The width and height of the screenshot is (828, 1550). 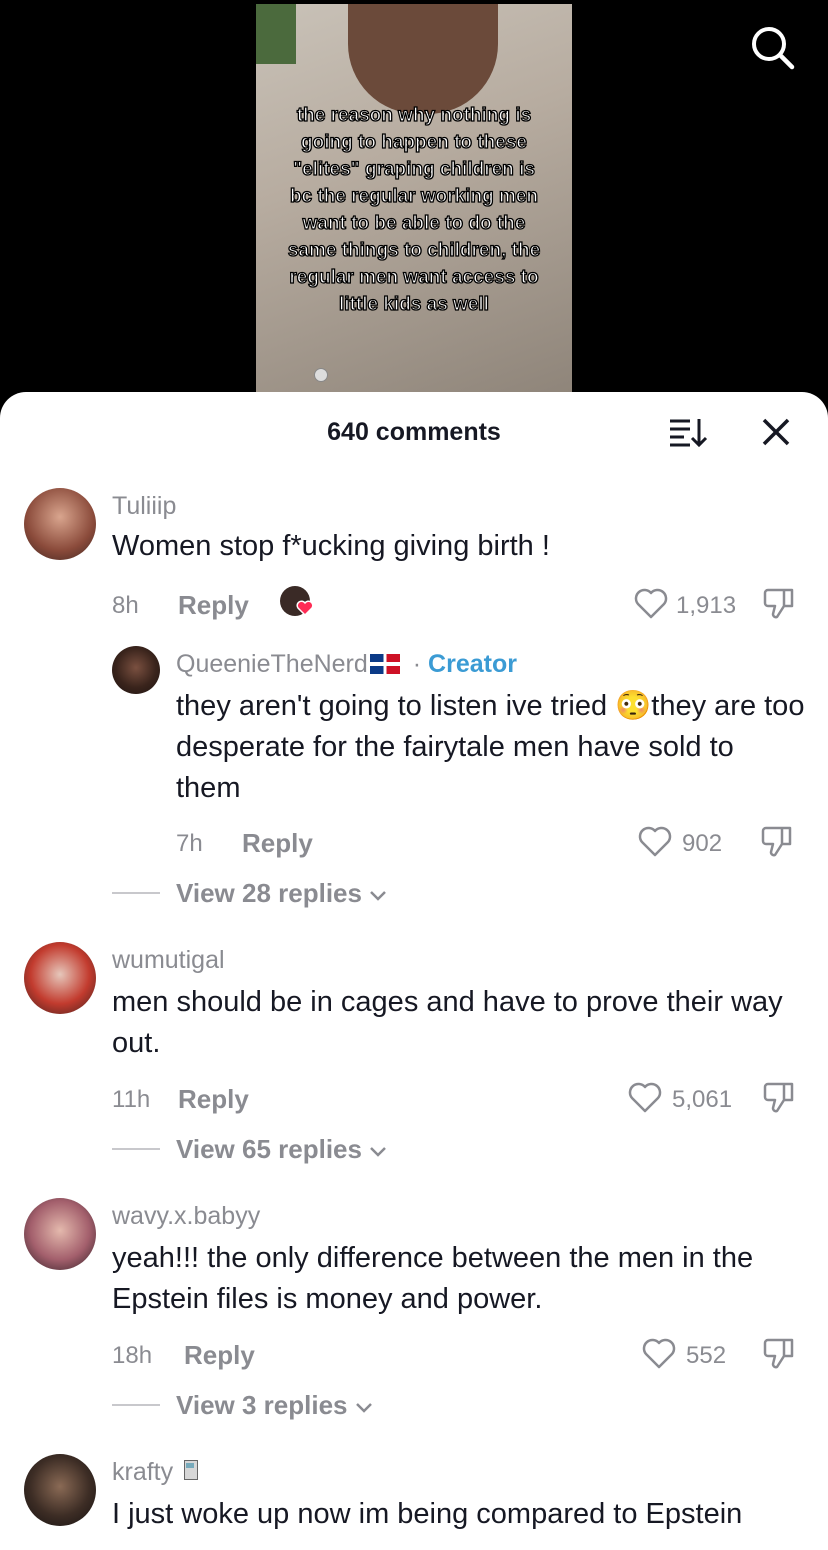 I want to click on reply-username-text: QueenieTheNerd, so click(x=272, y=664).